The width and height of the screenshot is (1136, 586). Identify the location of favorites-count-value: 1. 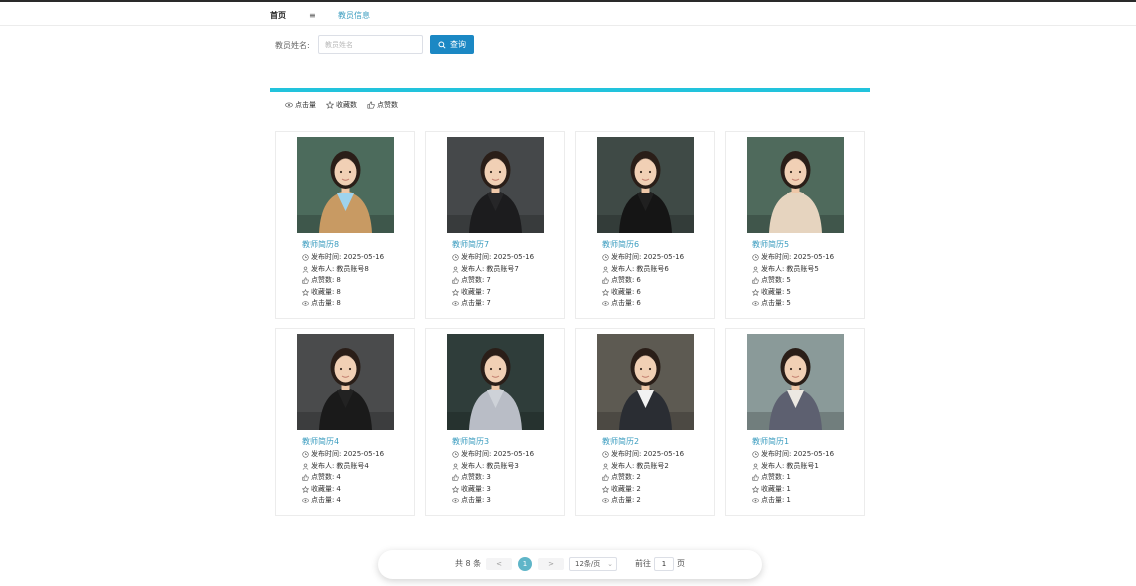
(788, 489).